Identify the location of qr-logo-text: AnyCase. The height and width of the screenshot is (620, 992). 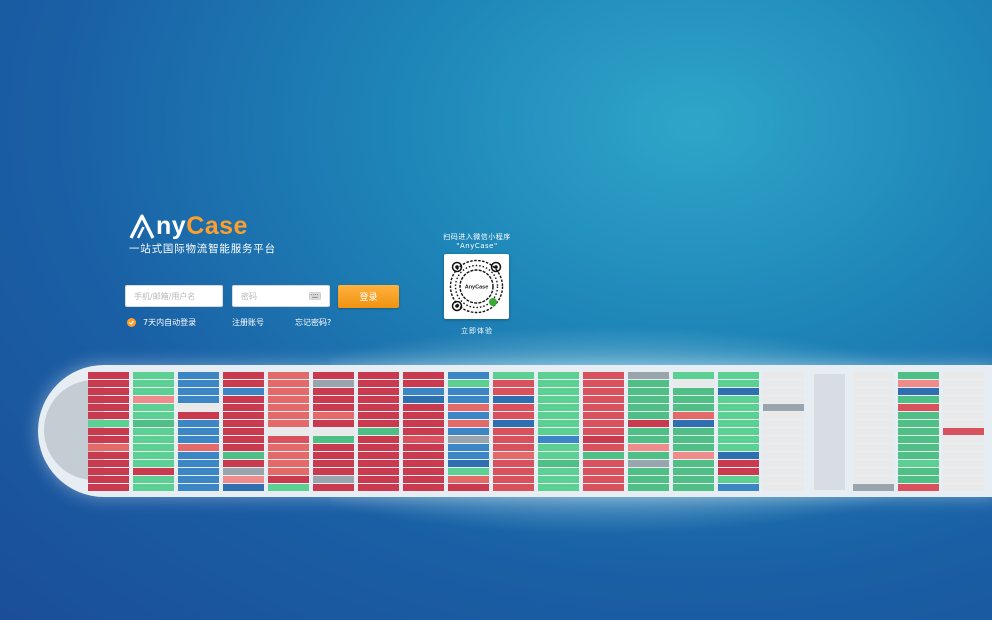
(477, 288).